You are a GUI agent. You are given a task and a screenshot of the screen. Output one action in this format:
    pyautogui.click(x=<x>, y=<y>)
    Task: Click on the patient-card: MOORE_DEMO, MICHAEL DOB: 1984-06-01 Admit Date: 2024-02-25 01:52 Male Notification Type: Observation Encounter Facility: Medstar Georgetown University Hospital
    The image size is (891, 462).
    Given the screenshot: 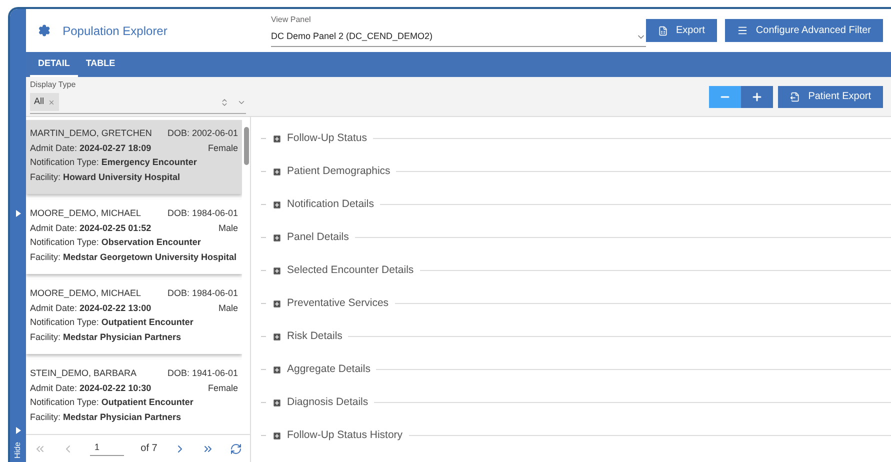 What is the action you would take?
    pyautogui.click(x=134, y=237)
    